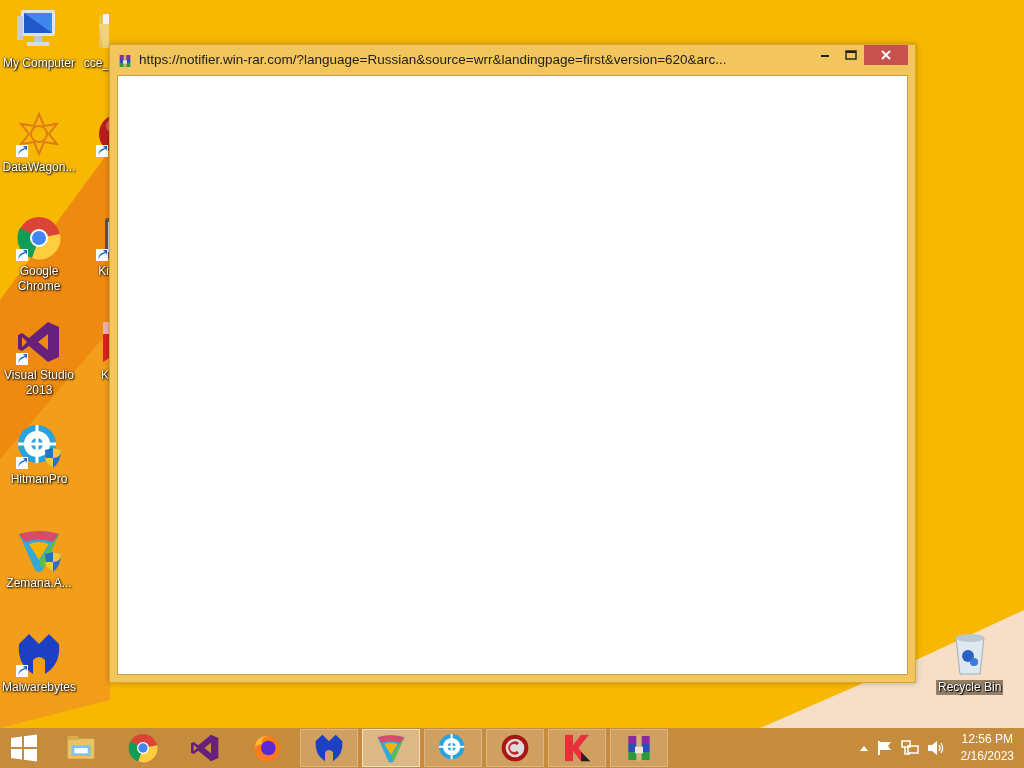 The image size is (1024, 768). What do you see at coordinates (987, 756) in the screenshot?
I see `clock-date: 2/16/2023` at bounding box center [987, 756].